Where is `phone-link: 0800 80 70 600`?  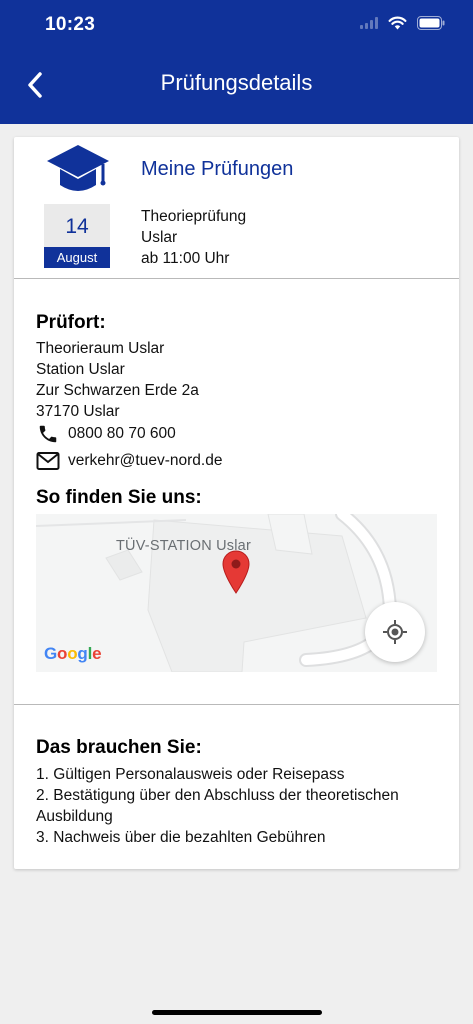
phone-link: 0800 80 70 600 is located at coordinates (106, 434).